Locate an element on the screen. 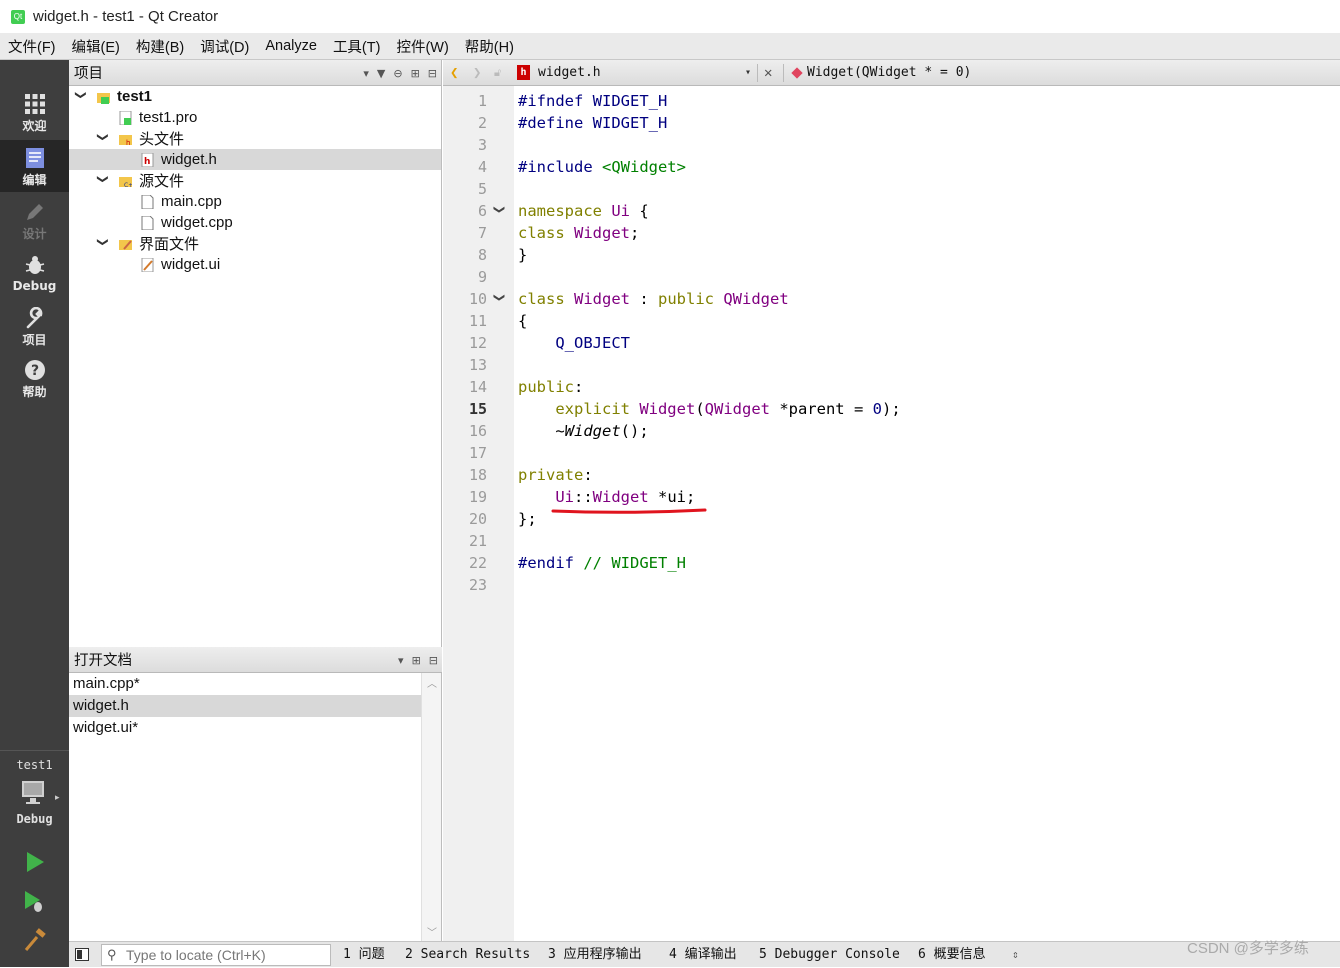  open-doc-item: main.cpp* is located at coordinates (245, 684).